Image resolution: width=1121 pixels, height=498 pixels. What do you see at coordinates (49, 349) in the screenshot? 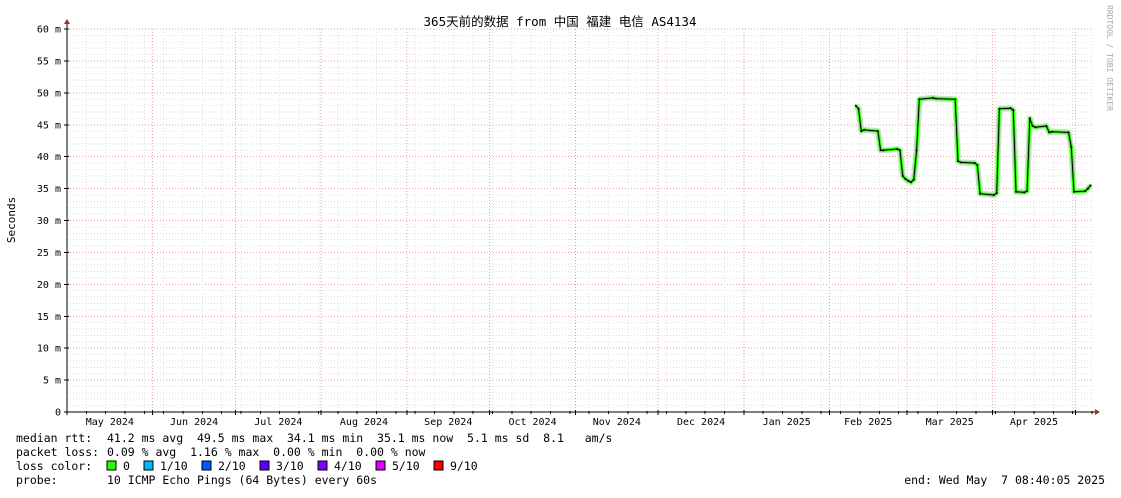
I see `y-tick-label: 10 m` at bounding box center [49, 349].